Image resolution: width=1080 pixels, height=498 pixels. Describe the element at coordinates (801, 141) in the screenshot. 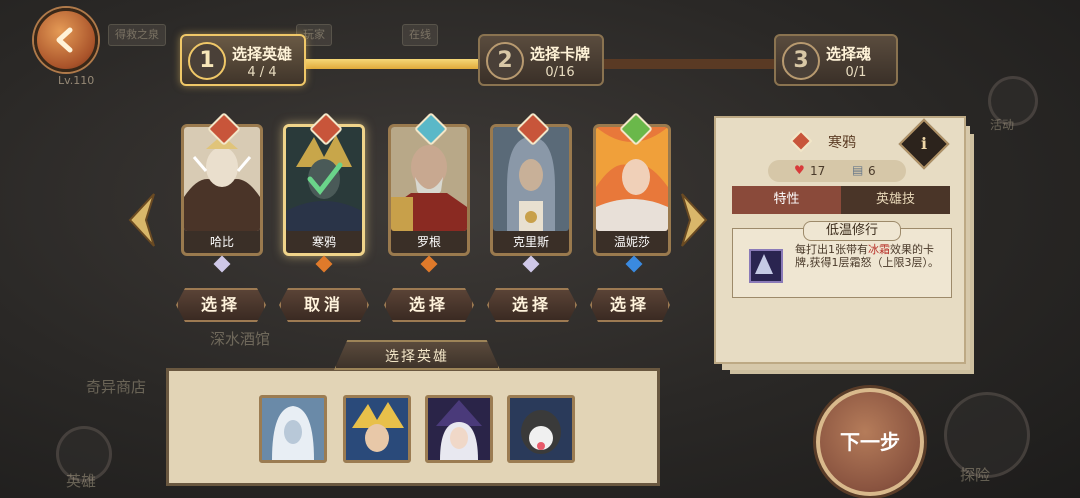

I see `attack-role-icon` at that location.